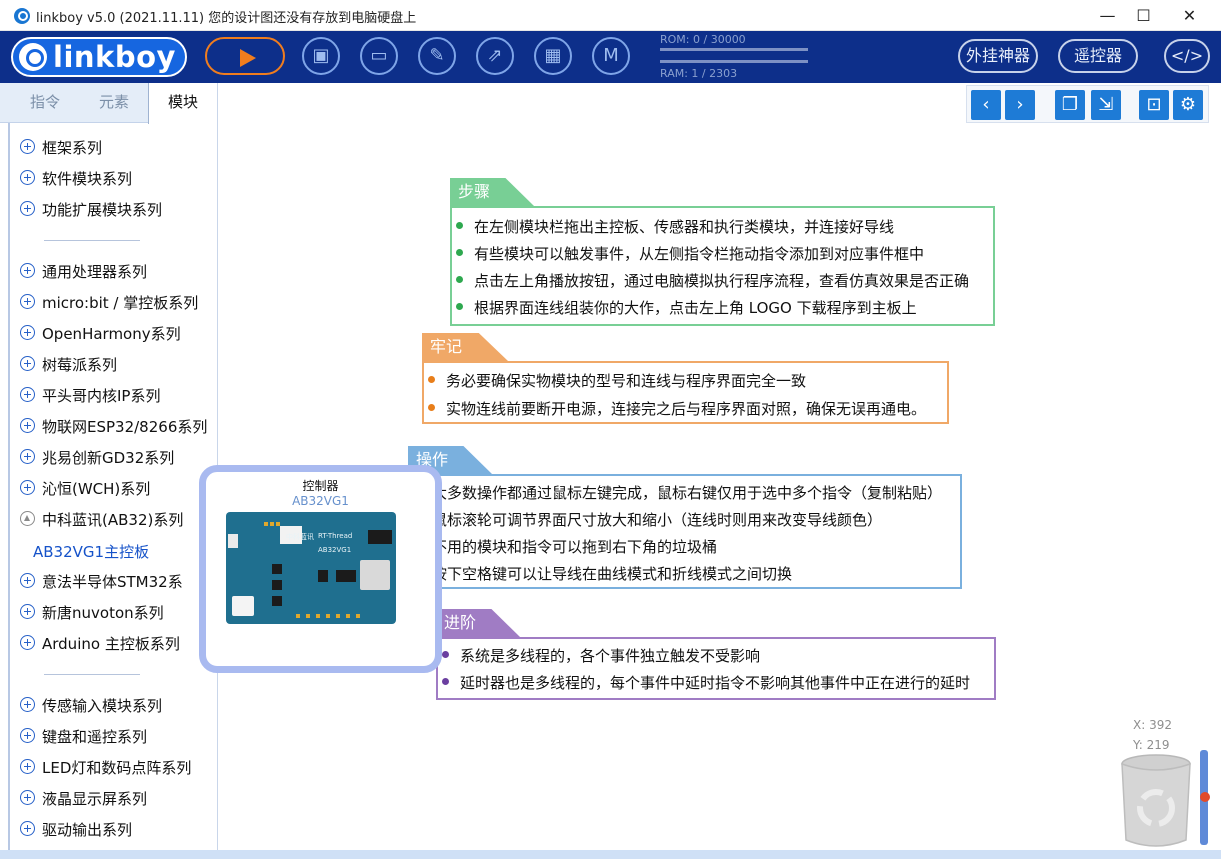  I want to click on close-button: ✕, so click(1189, 15).